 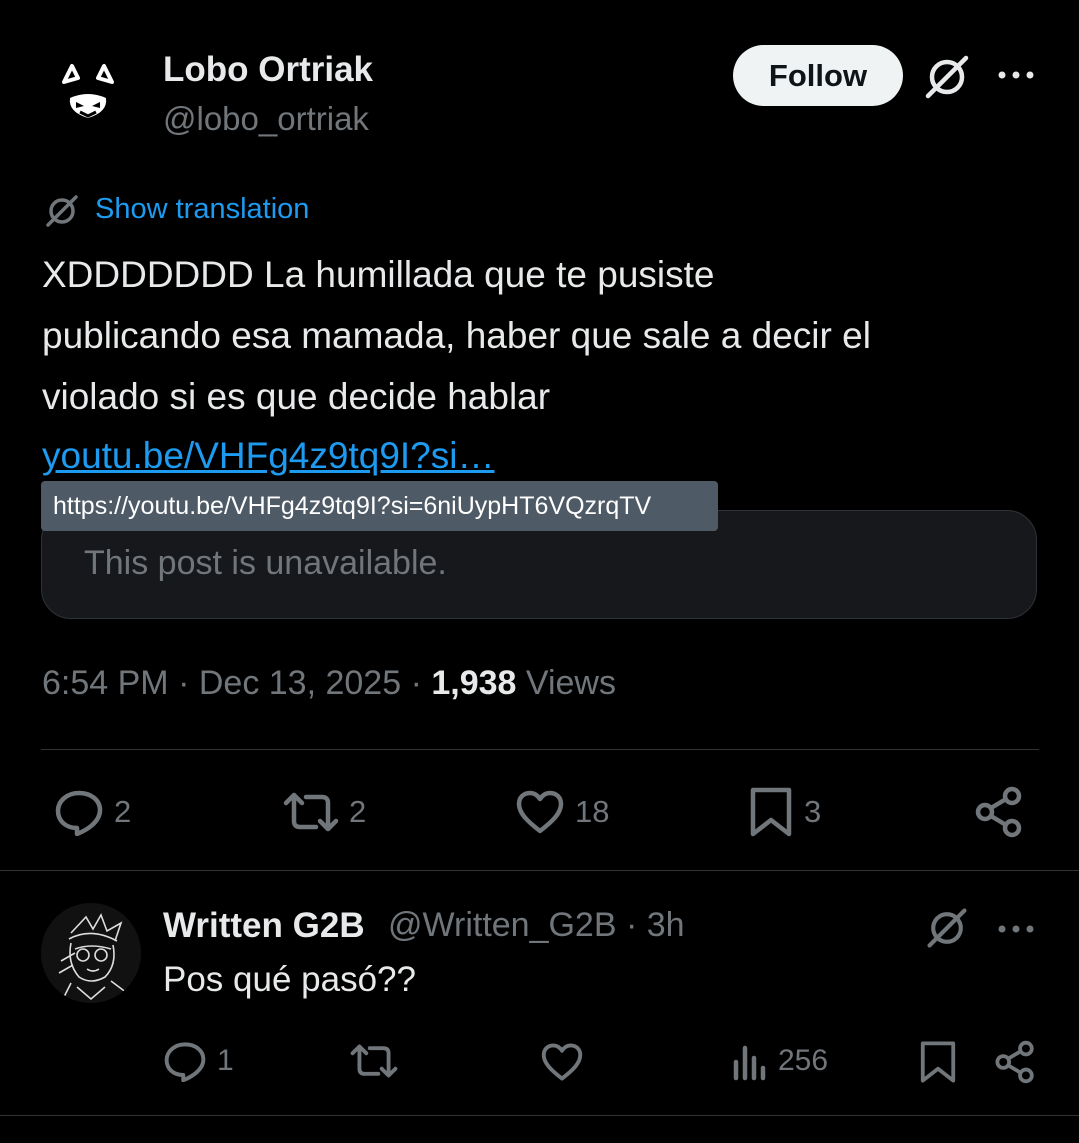 I want to click on author-name: Lobo Ortriak, so click(x=268, y=70).